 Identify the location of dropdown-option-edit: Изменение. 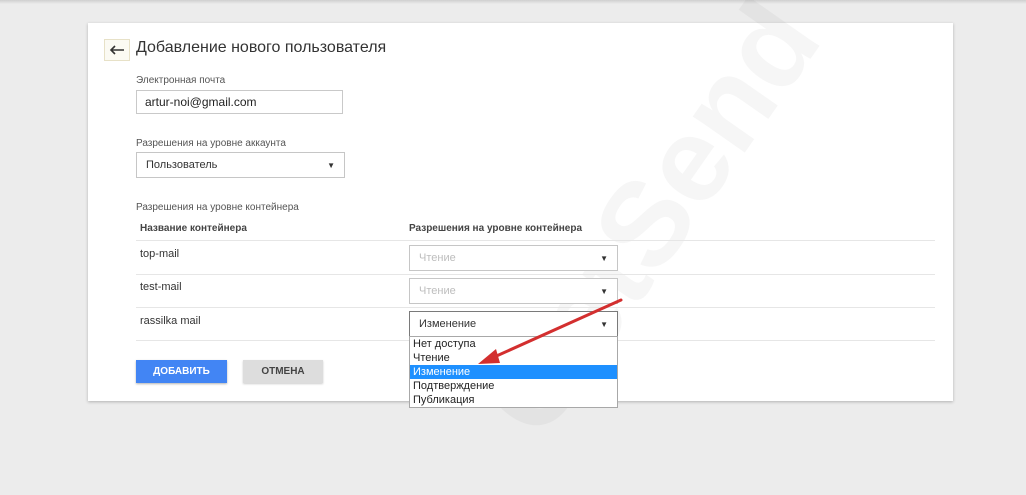
(513, 372).